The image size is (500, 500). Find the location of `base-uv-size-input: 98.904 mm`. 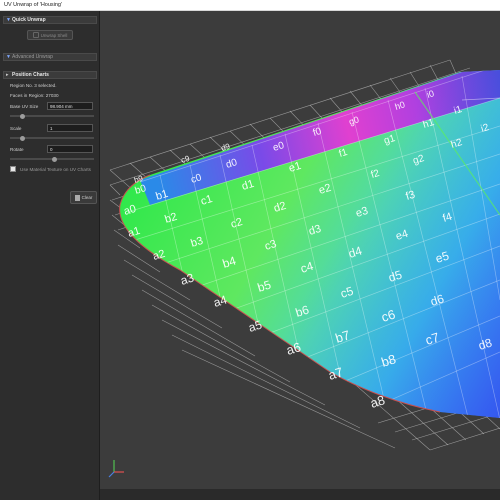

base-uv-size-input: 98.904 mm is located at coordinates (70, 106).